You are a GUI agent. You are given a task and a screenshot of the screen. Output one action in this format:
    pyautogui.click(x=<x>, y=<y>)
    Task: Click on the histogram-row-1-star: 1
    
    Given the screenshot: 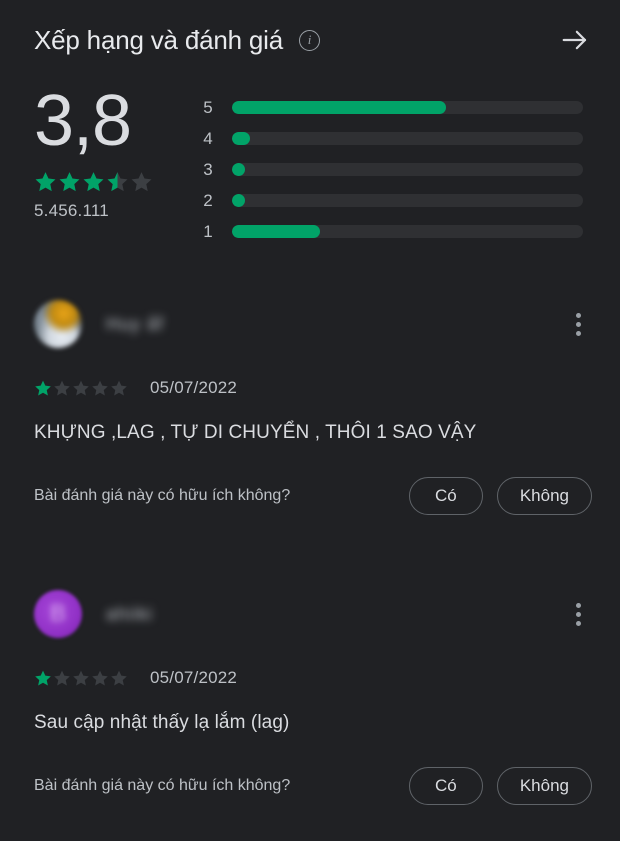 What is the action you would take?
    pyautogui.click(x=392, y=231)
    